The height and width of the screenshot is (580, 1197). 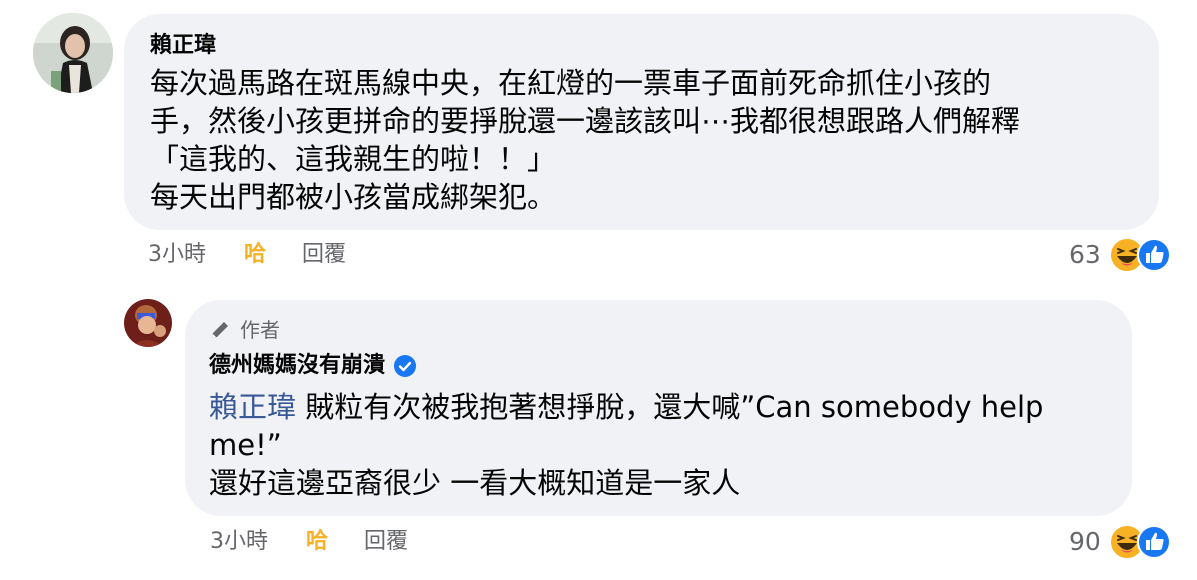 I want to click on author-tag: 作者, so click(x=244, y=330).